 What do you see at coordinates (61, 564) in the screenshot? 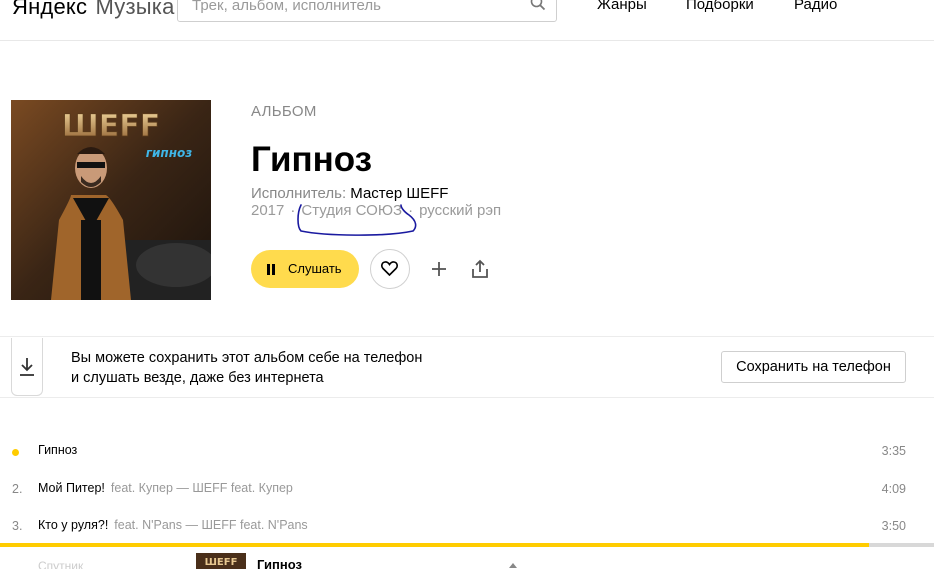
I see `player-ghost-track: Спутник` at bounding box center [61, 564].